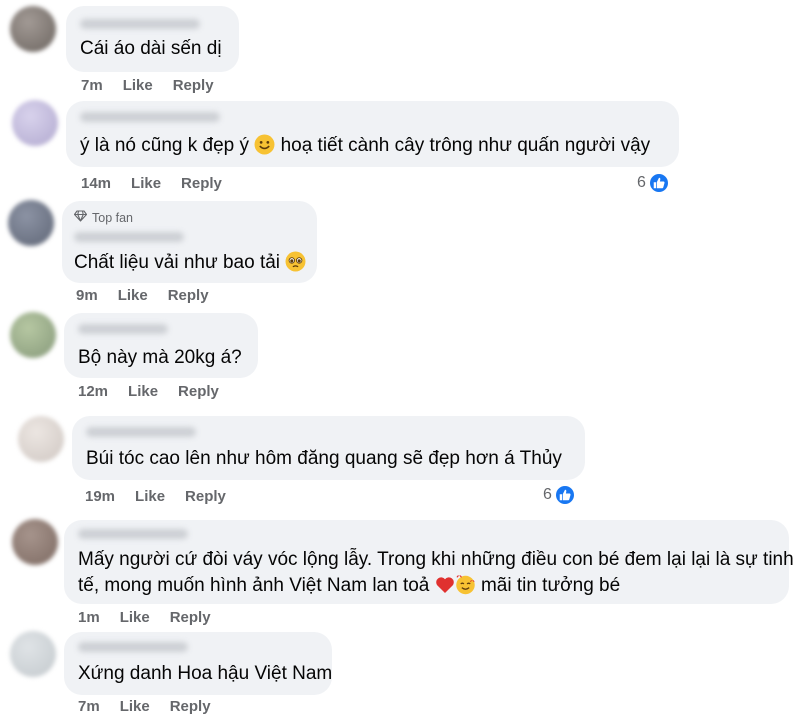  Describe the element at coordinates (151, 48) in the screenshot. I see `comment-text: Cái áo dài sến dị` at that location.